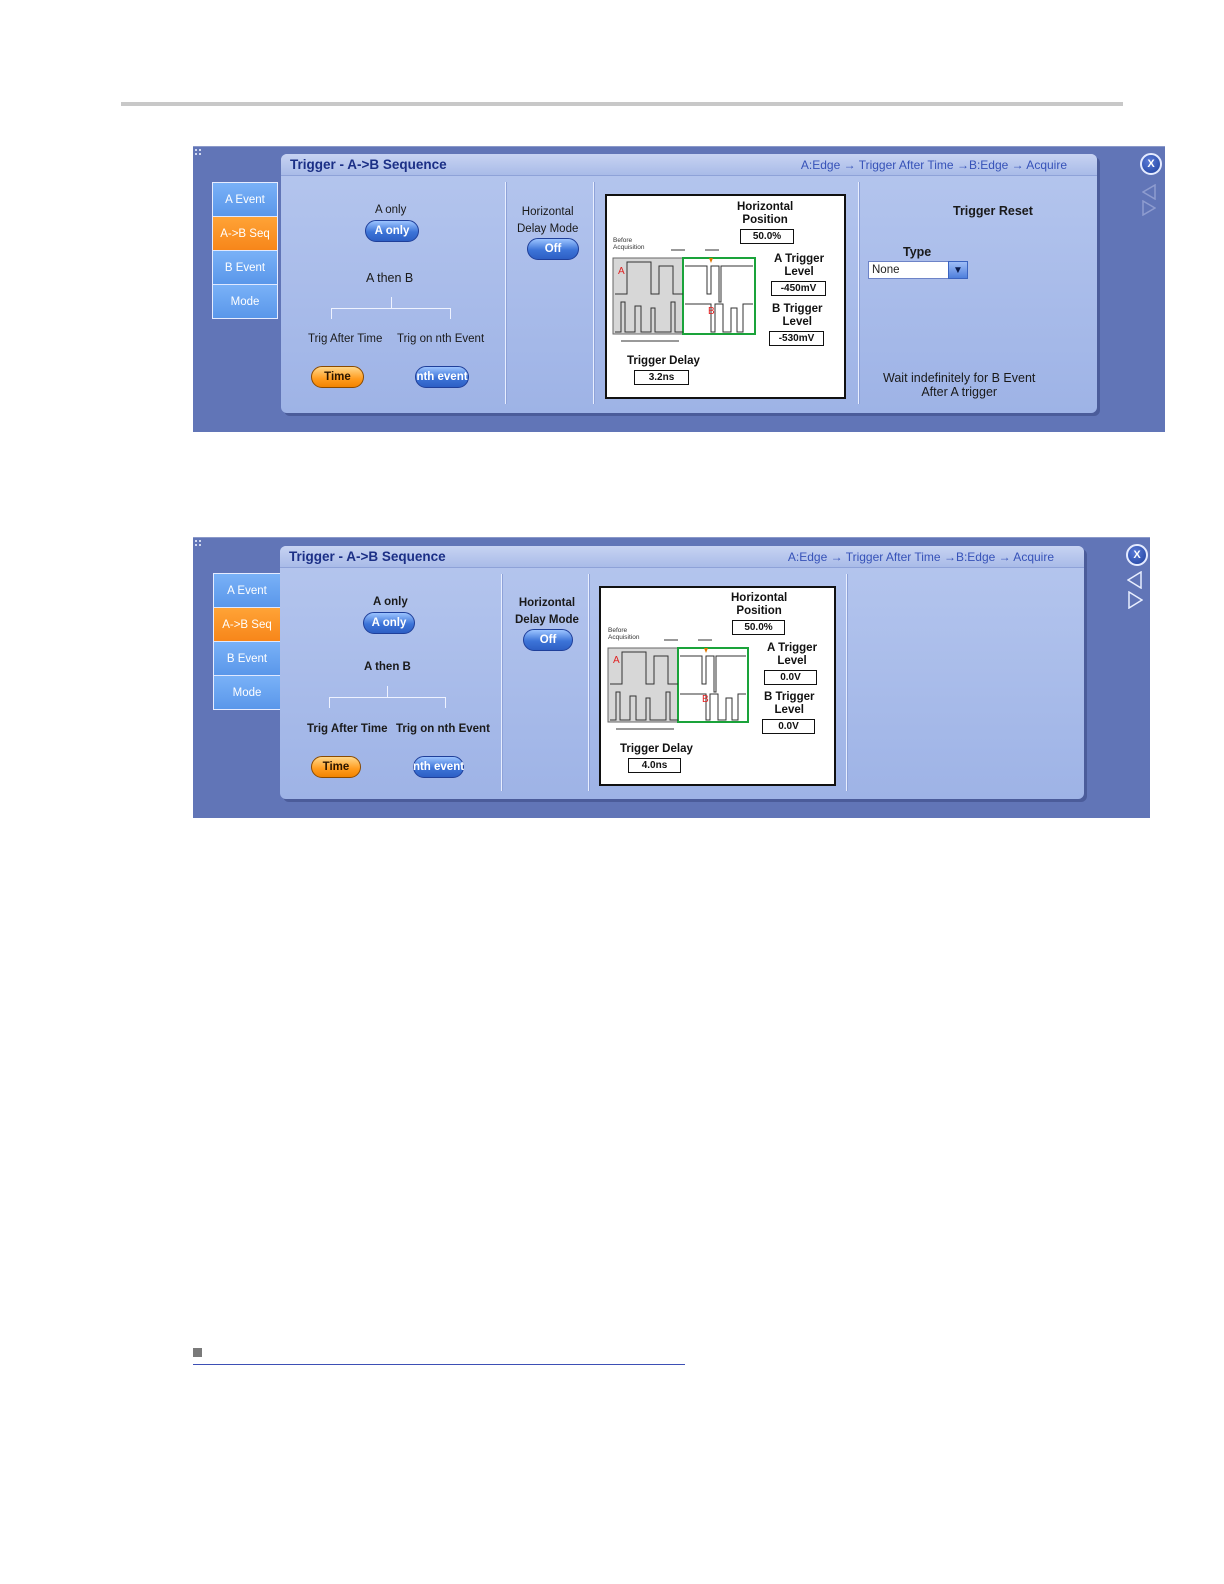  Describe the element at coordinates (917, 252) in the screenshot. I see `type-label: Type` at that location.